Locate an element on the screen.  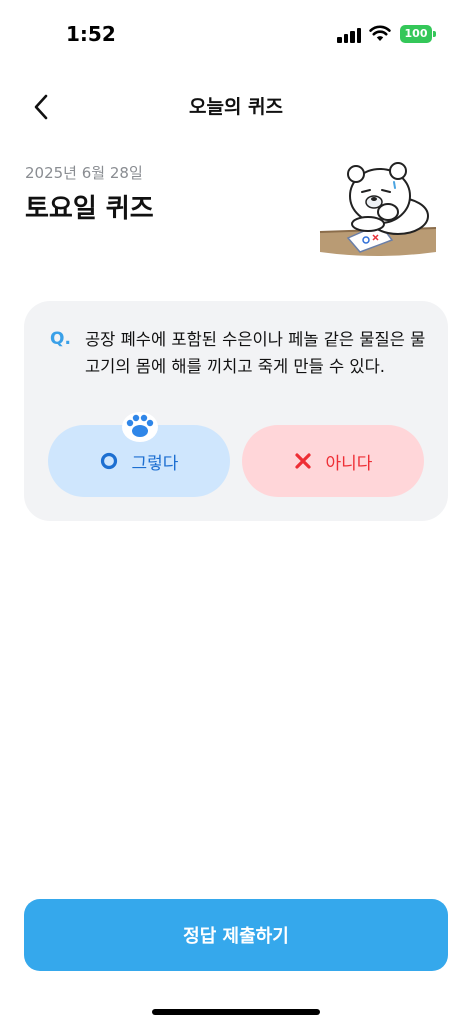
status-time: 1:52 is located at coordinates (91, 34).